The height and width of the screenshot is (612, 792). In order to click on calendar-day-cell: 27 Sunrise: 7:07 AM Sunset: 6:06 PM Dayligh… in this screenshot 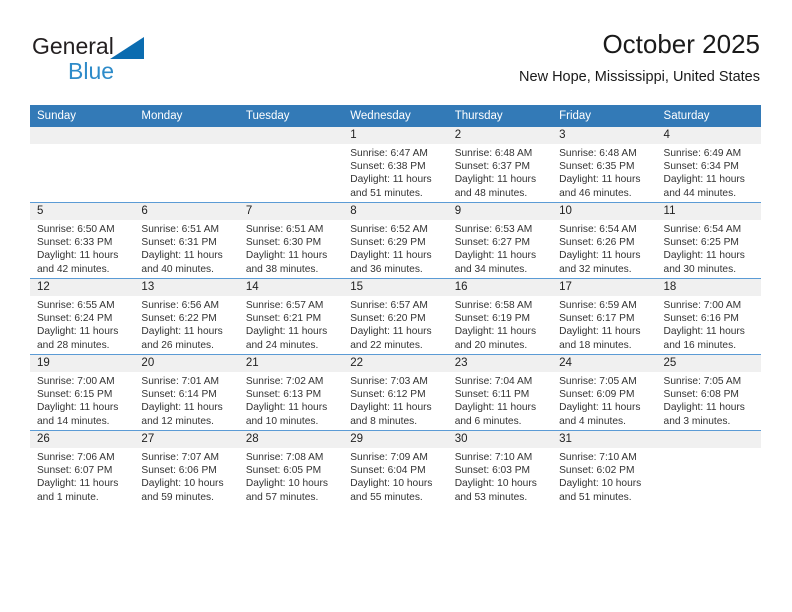, I will do `click(186, 468)`.